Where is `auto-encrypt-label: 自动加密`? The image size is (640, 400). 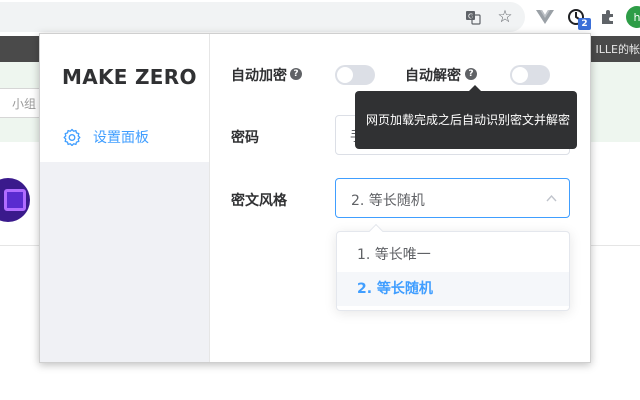 auto-encrypt-label: 自动加密 is located at coordinates (259, 76).